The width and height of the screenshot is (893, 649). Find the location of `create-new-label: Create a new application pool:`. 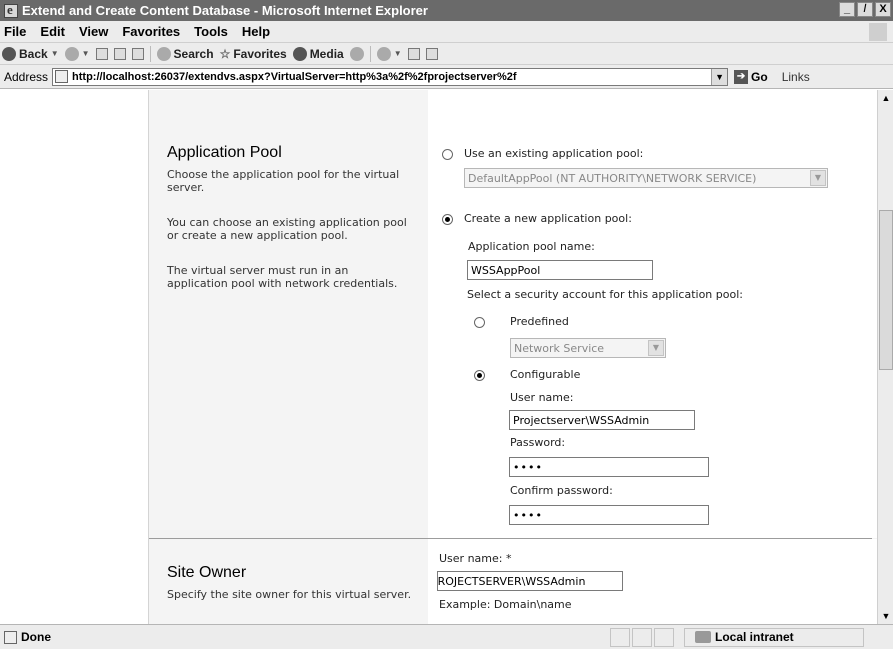

create-new-label: Create a new application pool: is located at coordinates (548, 218).